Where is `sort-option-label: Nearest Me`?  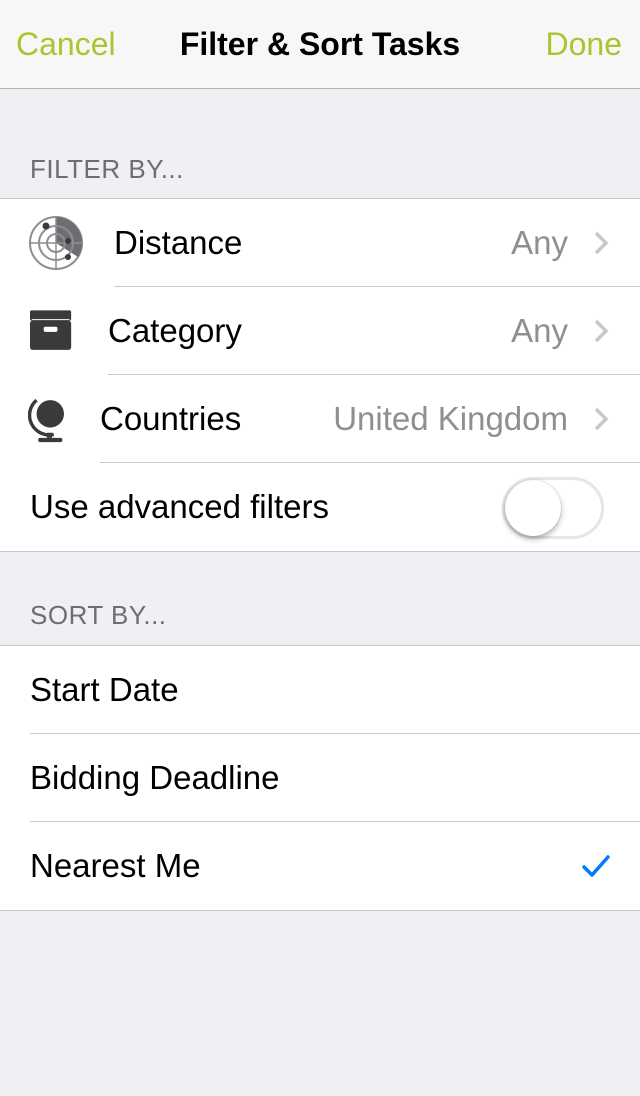
sort-option-label: Nearest Me is located at coordinates (115, 865).